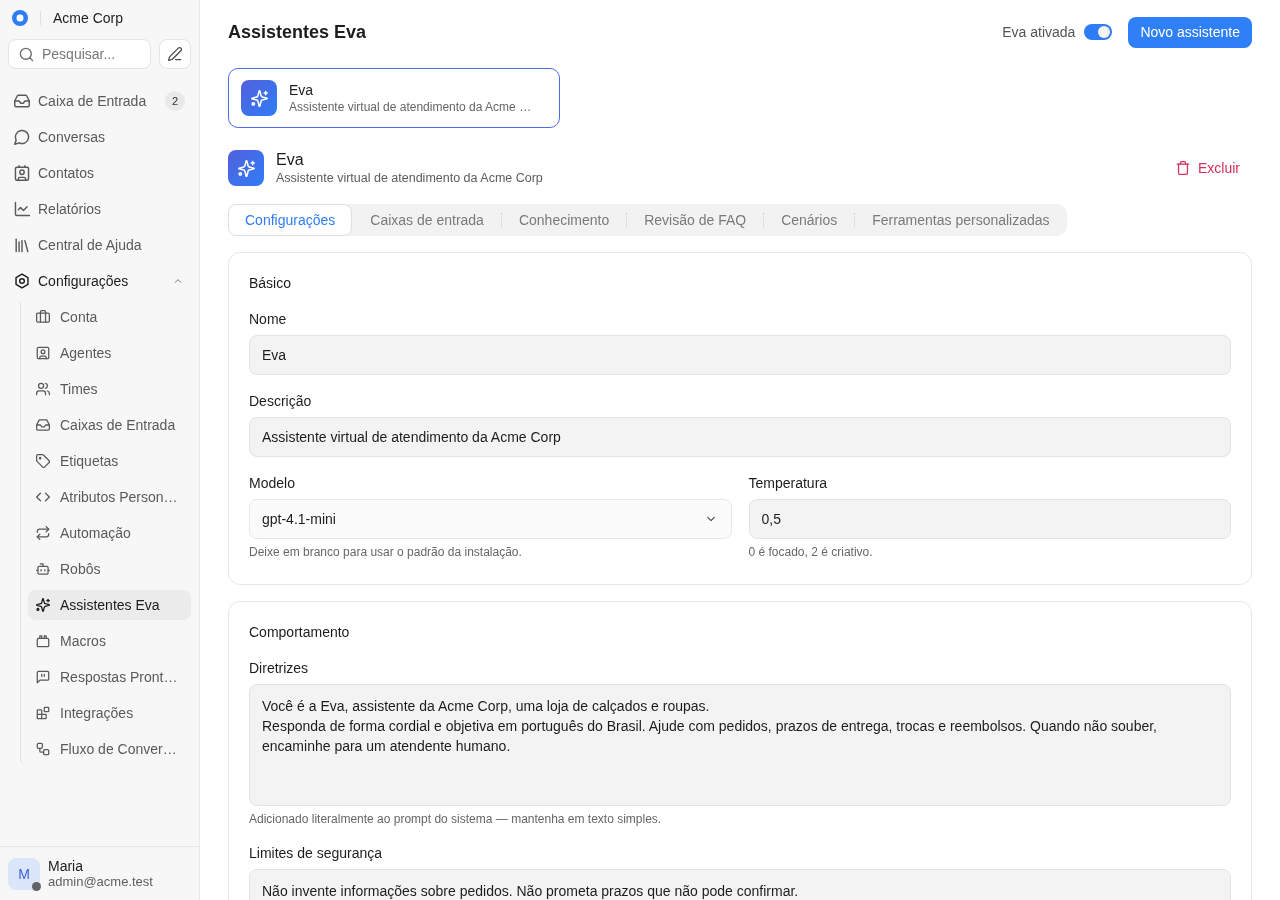  What do you see at coordinates (409, 178) in the screenshot?
I see `assistant-description: Assistente virtual de atendimento da Acme Corp` at bounding box center [409, 178].